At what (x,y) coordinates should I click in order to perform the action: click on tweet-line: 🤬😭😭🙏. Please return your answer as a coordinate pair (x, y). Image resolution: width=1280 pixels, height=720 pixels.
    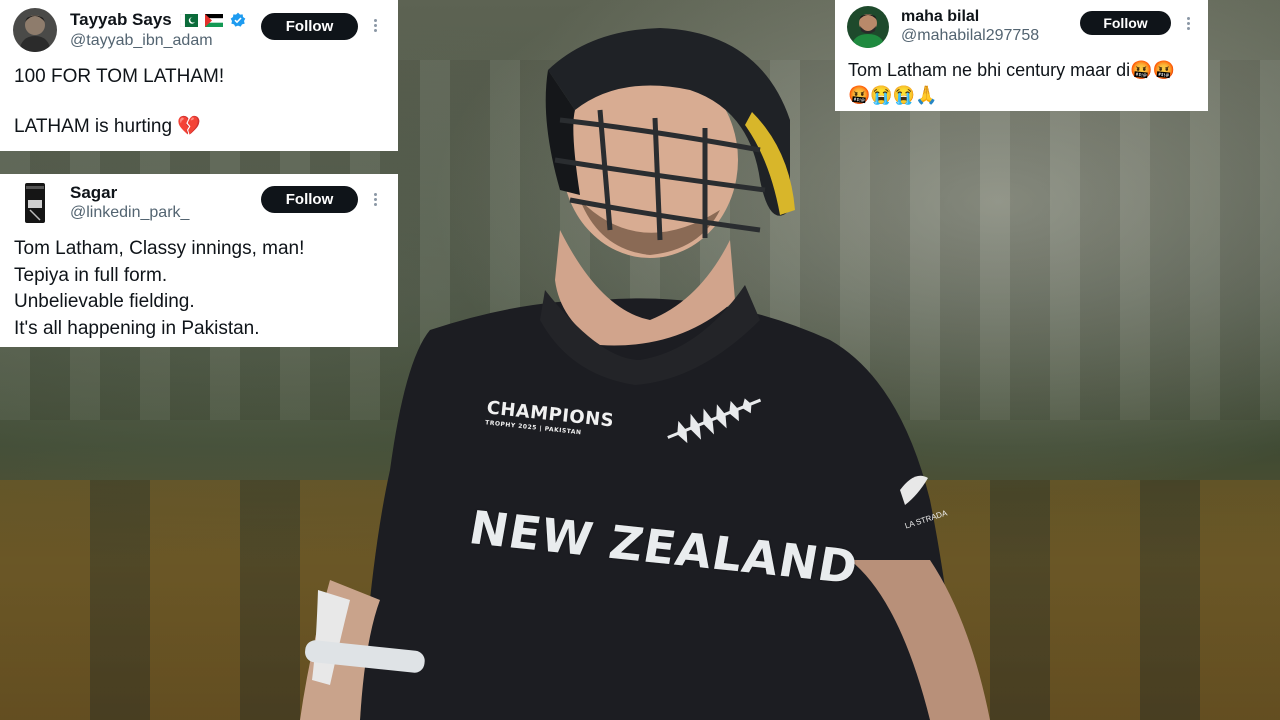
    Looking at the image, I should click on (893, 95).